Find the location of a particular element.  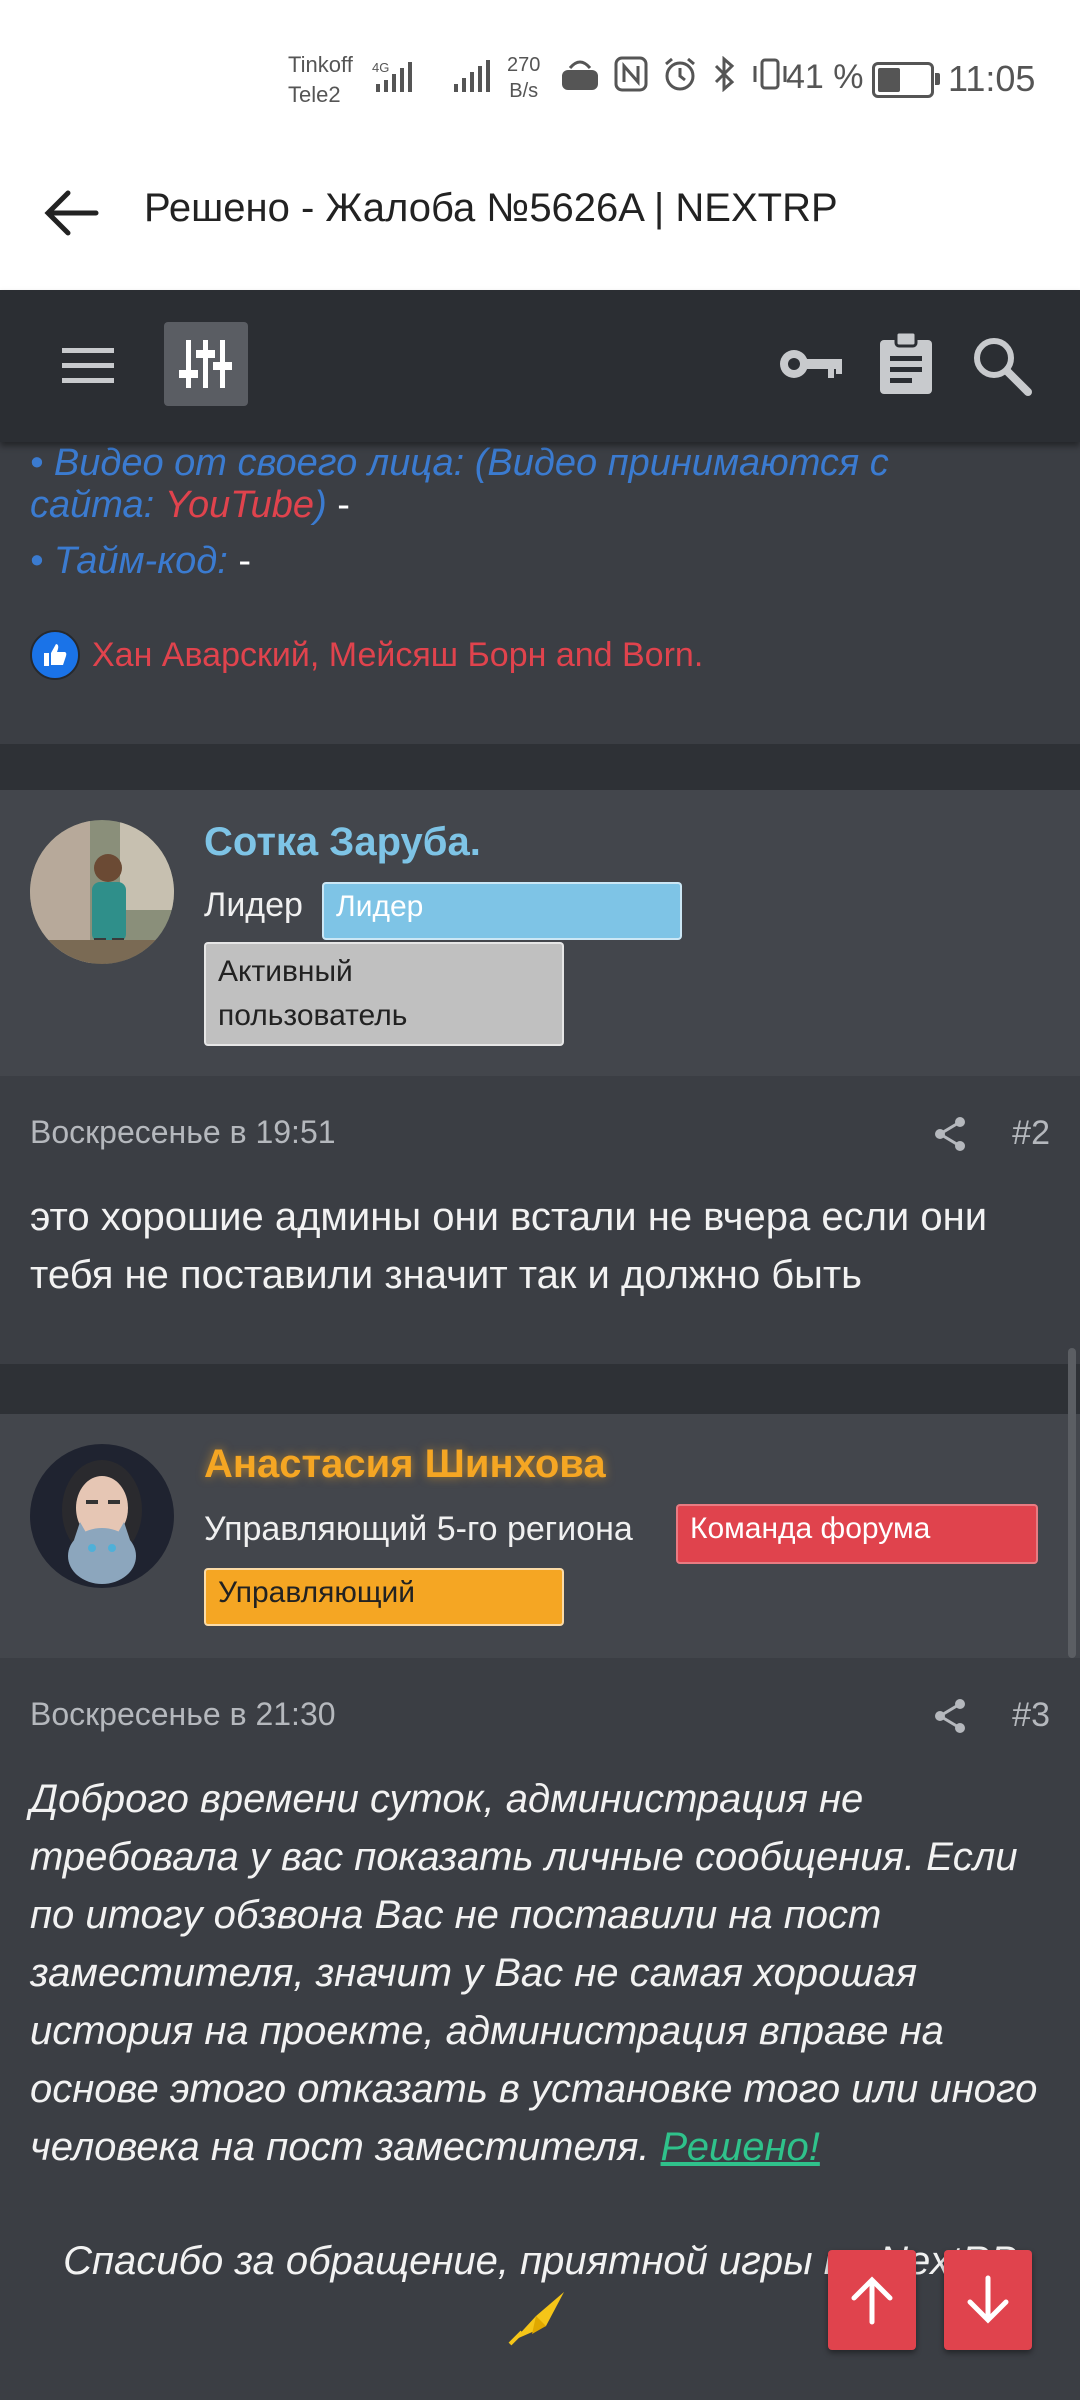

username: Анастасия Шинхова is located at coordinates (405, 1464).